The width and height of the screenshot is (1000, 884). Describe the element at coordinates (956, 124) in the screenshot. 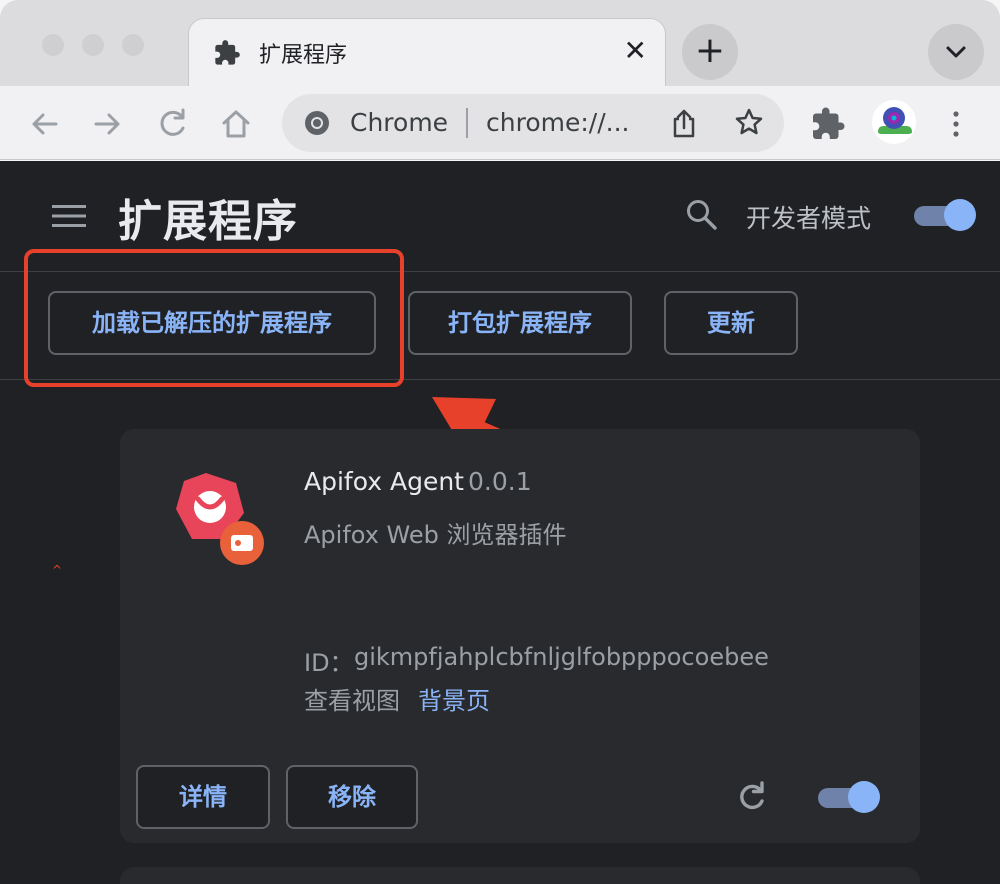

I see `more-vert-icon` at that location.